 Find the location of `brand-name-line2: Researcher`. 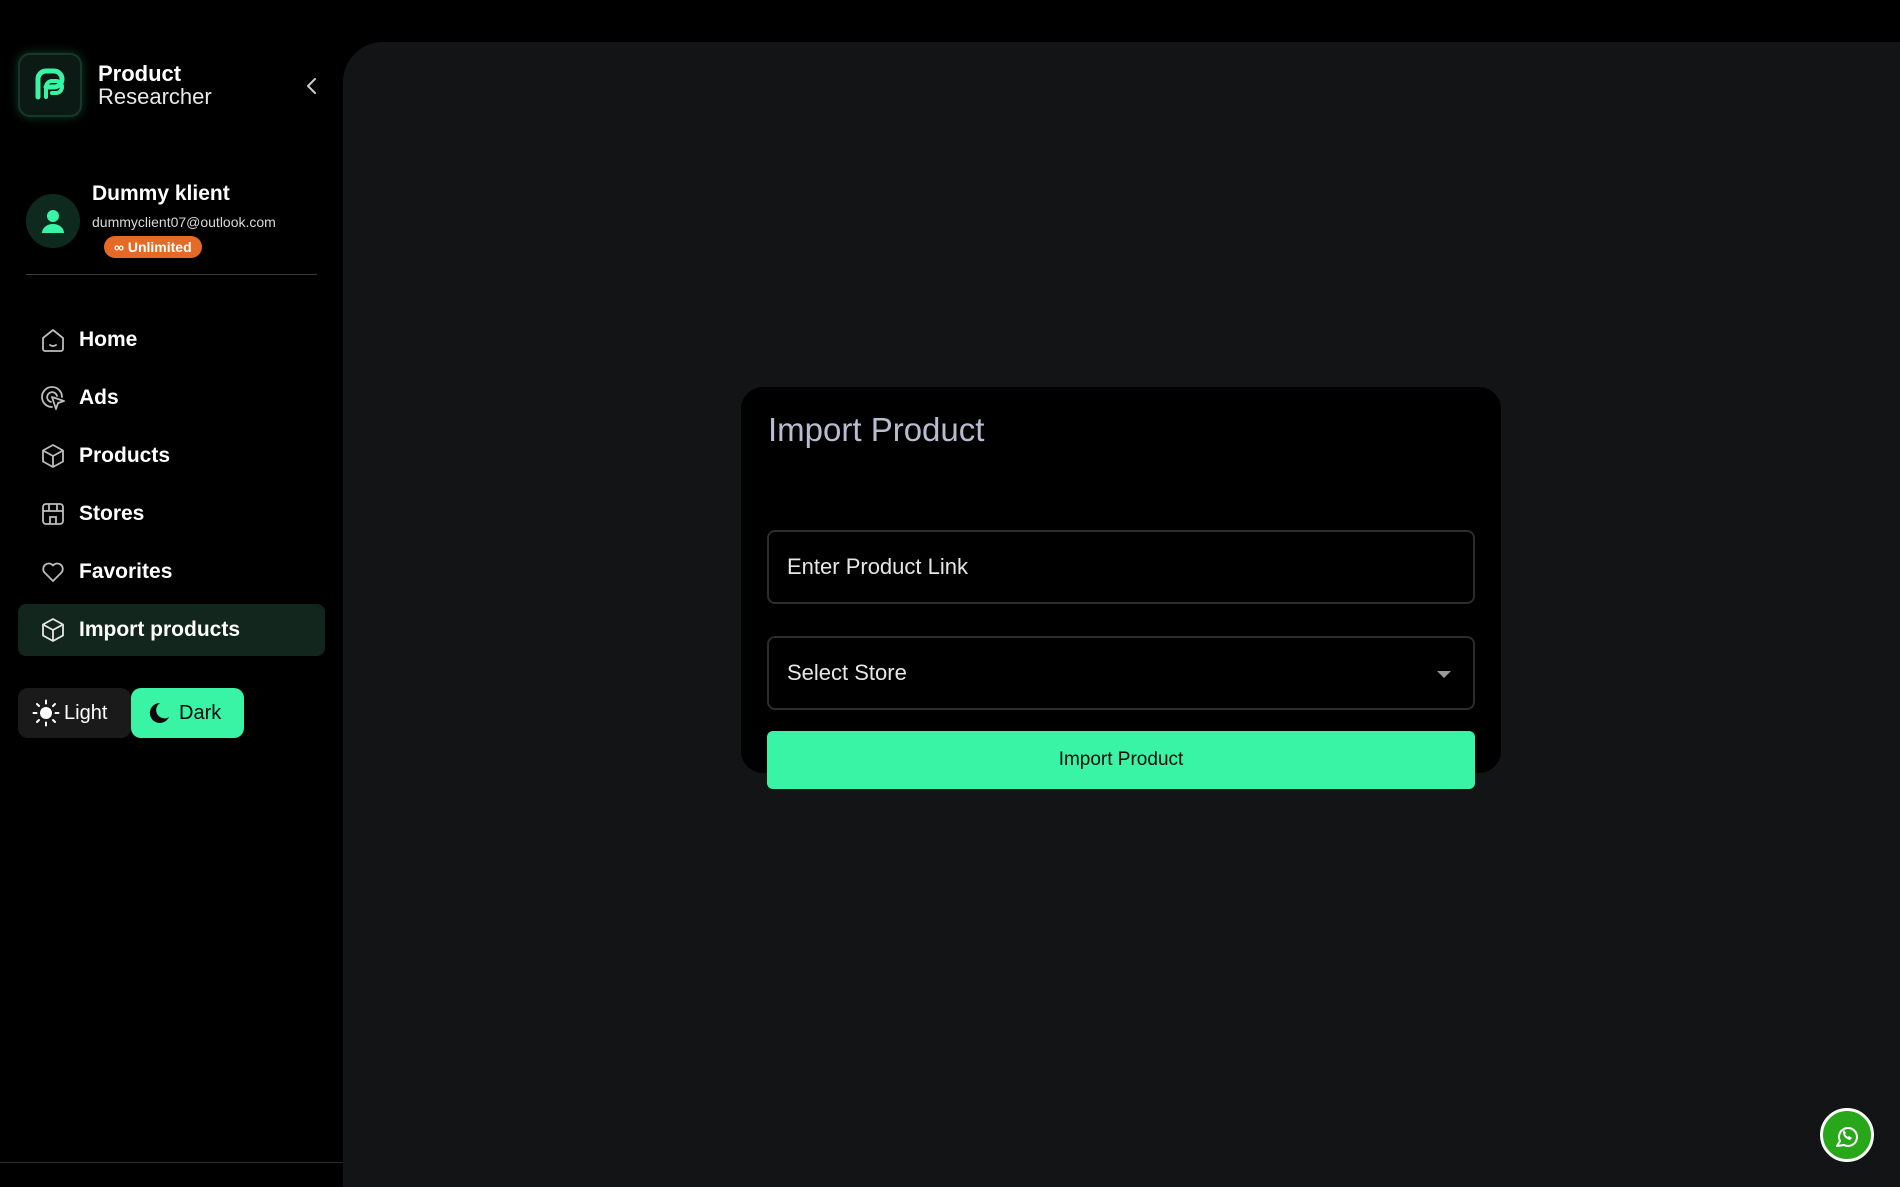

brand-name-line2: Researcher is located at coordinates (155, 96).